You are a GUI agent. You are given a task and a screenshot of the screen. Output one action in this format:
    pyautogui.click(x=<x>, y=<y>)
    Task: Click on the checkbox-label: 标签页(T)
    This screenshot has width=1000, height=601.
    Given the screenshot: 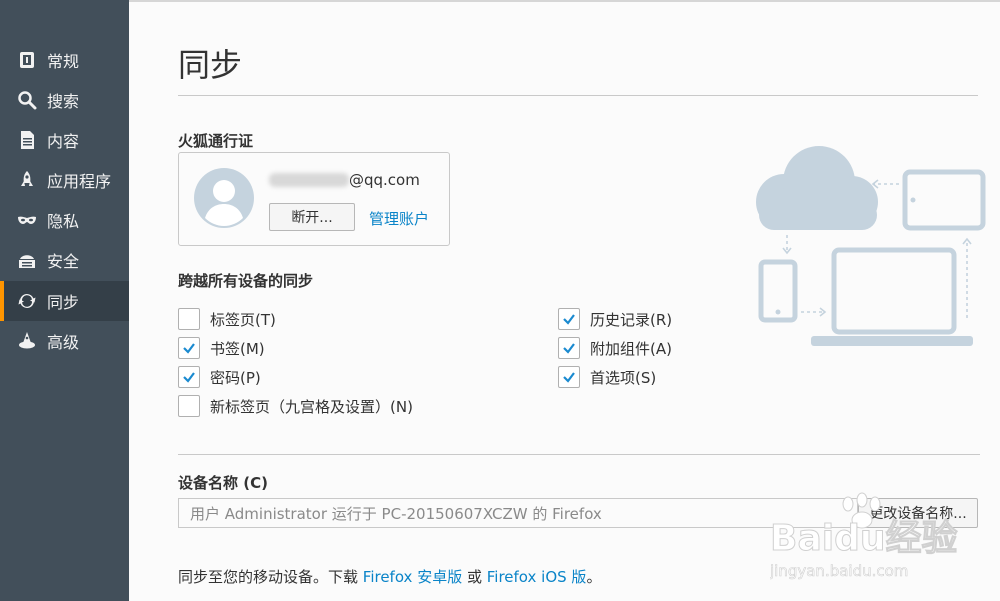 What is the action you would take?
    pyautogui.click(x=243, y=319)
    